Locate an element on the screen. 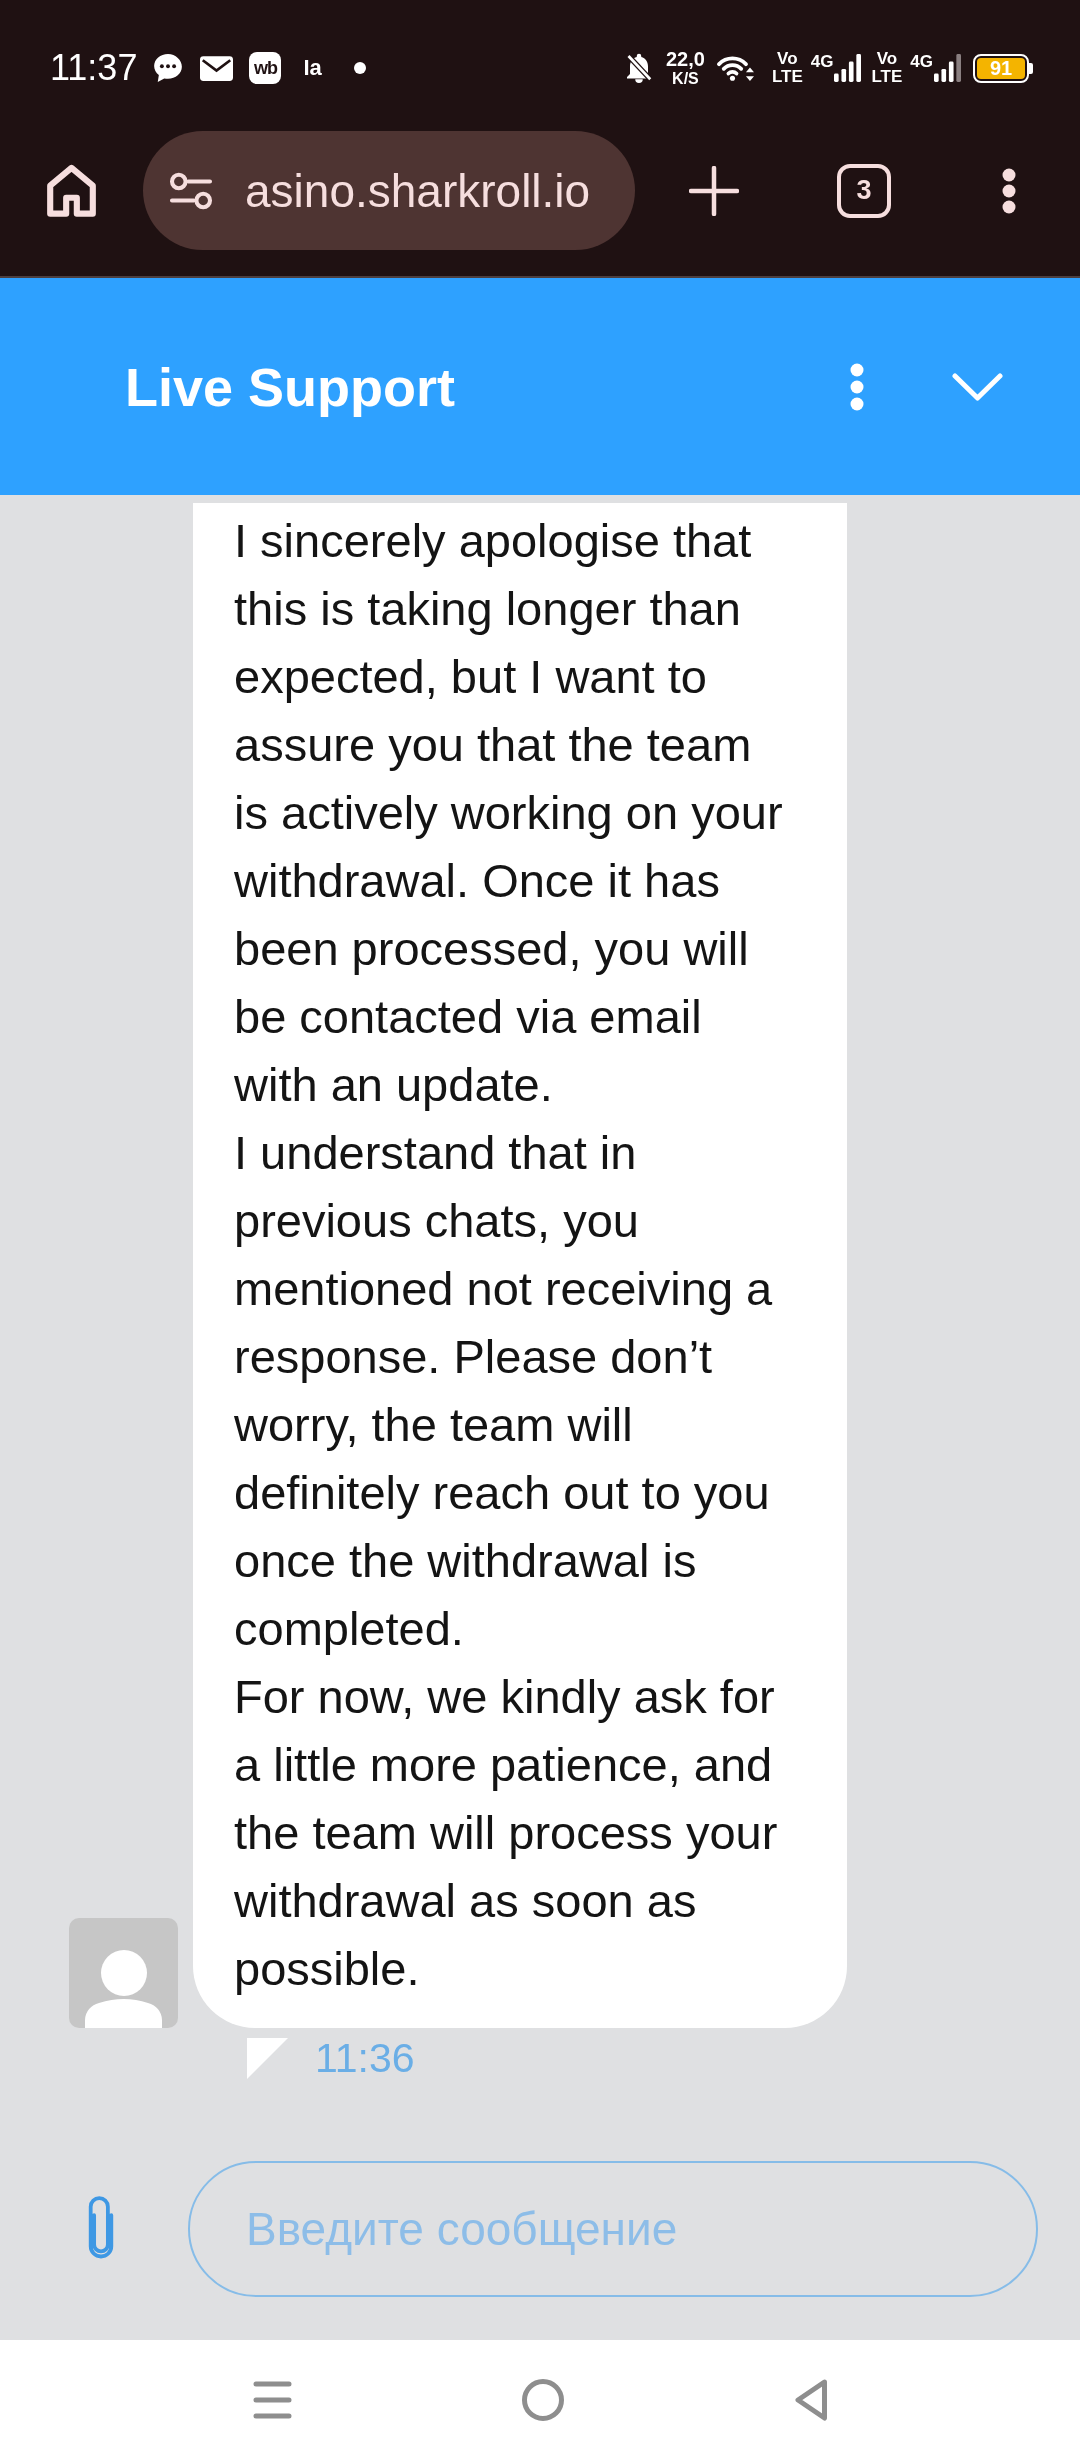  mail-icon is located at coordinates (217, 68).